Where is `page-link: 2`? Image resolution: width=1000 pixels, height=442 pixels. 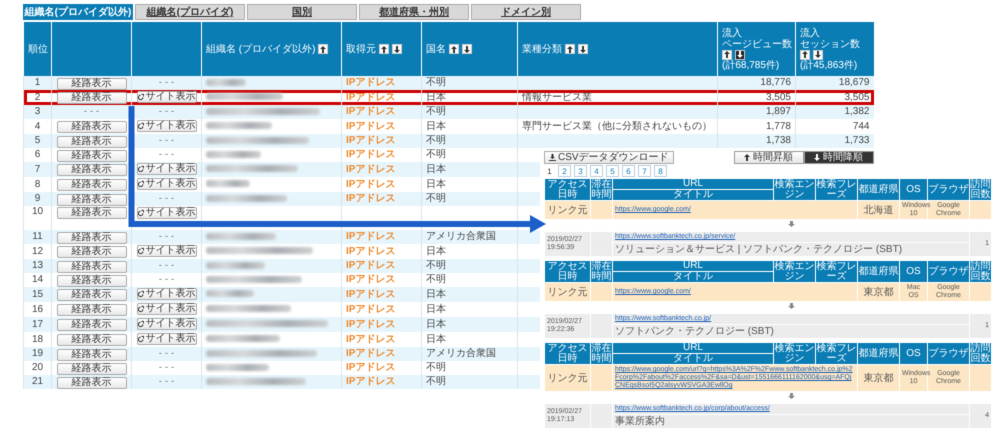
page-link: 2 is located at coordinates (564, 171).